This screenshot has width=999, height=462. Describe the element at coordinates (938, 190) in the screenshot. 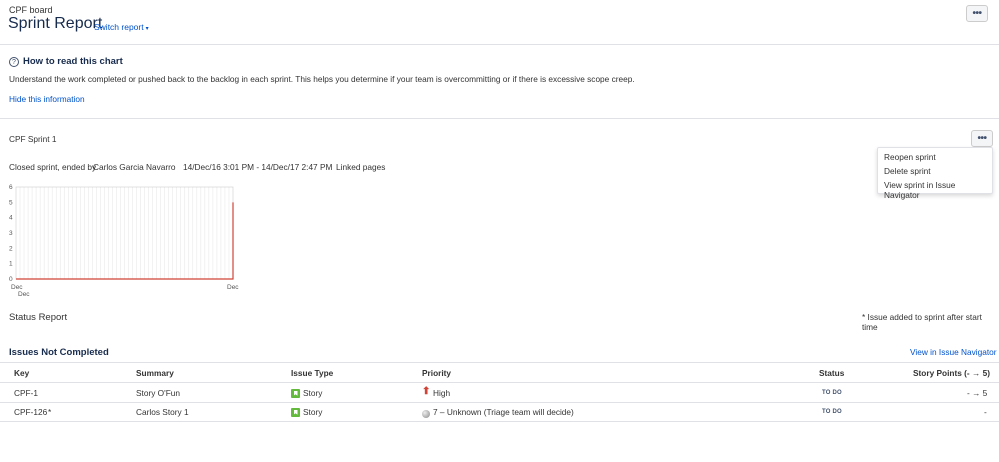

I see `menu-item-view-in-navigator: View sprint in Issue Navigator` at that location.